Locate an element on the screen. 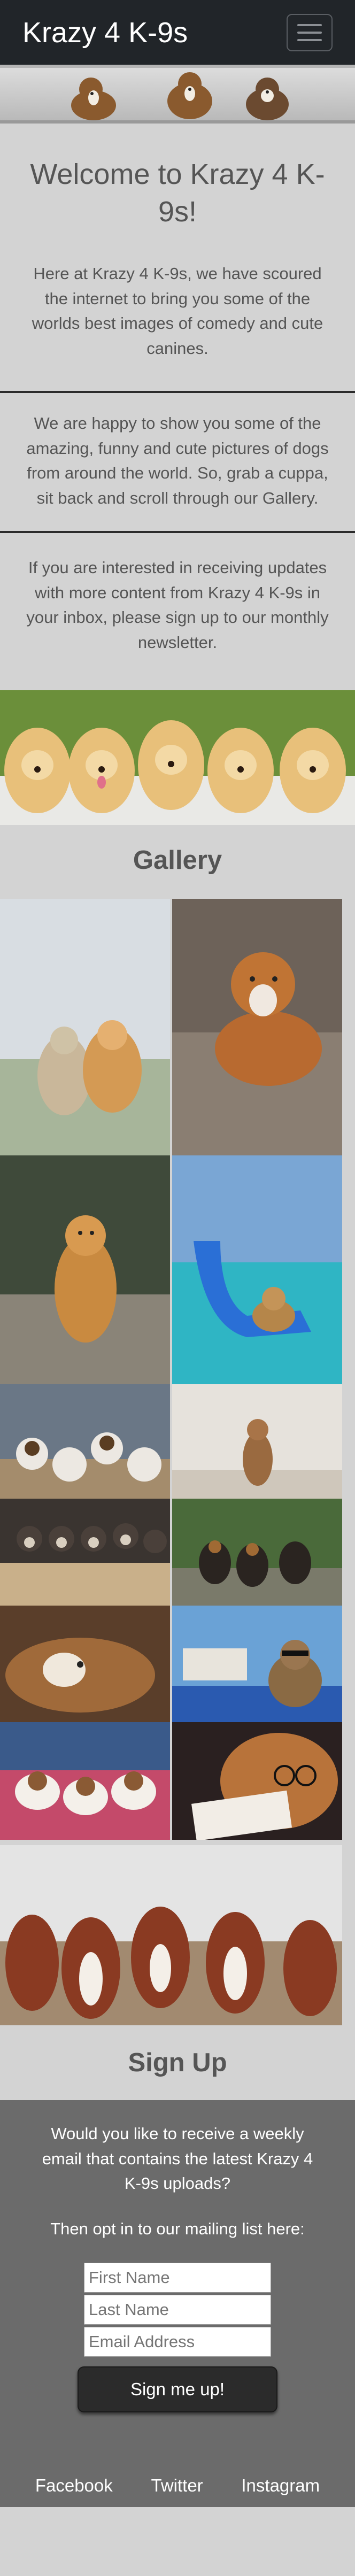 This screenshot has width=355, height=2576. signup-form: Sign me up! is located at coordinates (177, 2338).